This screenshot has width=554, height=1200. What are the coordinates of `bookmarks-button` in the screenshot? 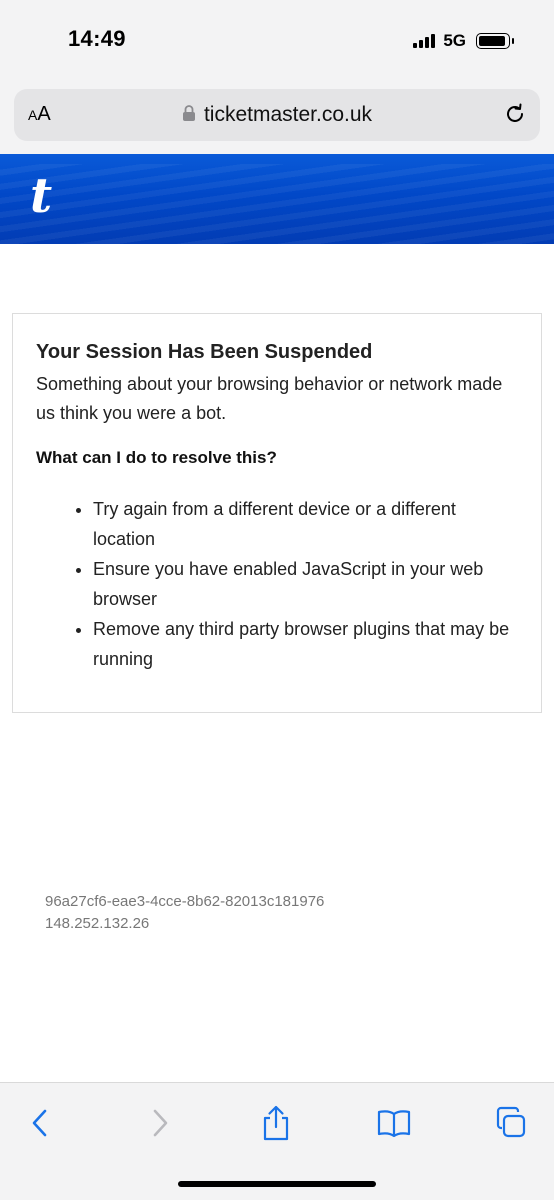 It's located at (394, 1123).